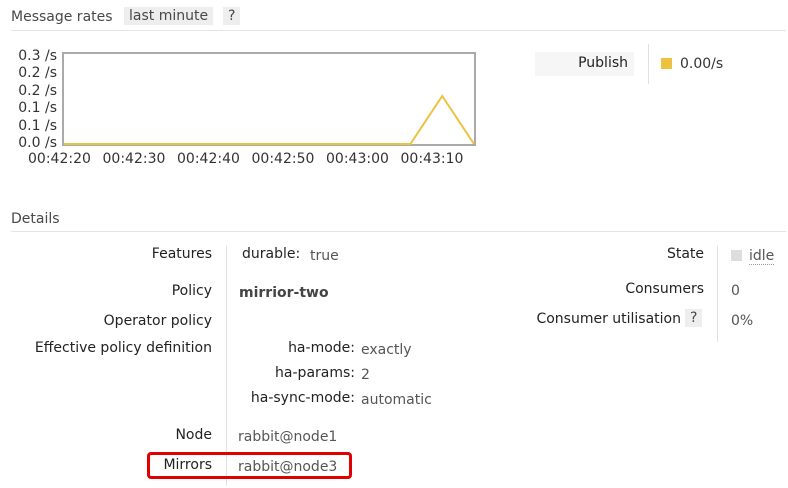  I want to click on publish-series-swatch, so click(666, 63).